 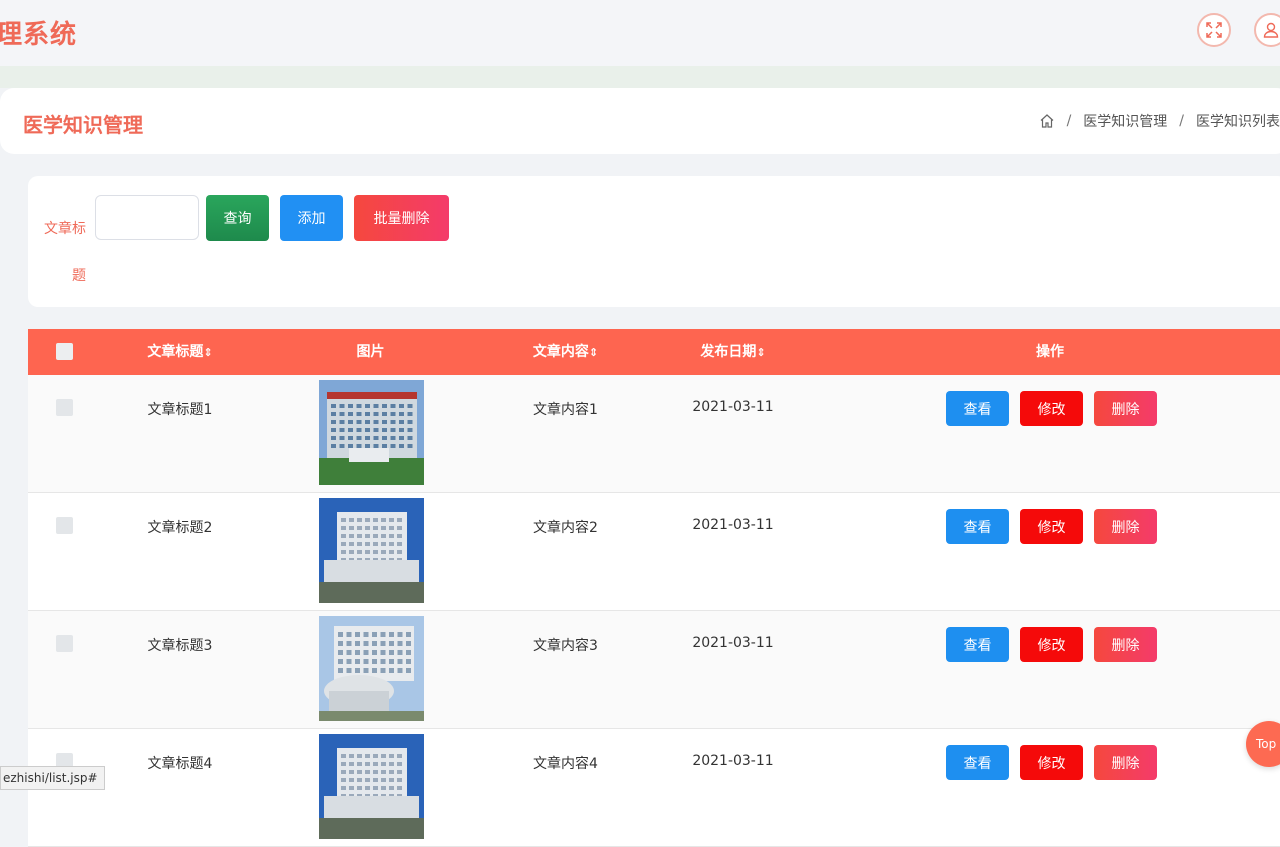 What do you see at coordinates (1047, 121) in the screenshot?
I see `home-icon` at bounding box center [1047, 121].